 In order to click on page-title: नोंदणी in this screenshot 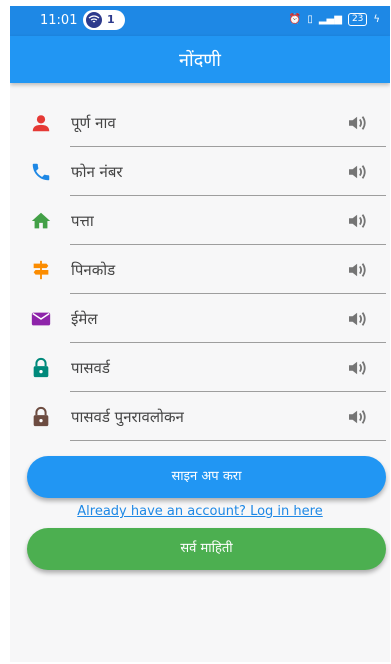, I will do `click(200, 60)`.